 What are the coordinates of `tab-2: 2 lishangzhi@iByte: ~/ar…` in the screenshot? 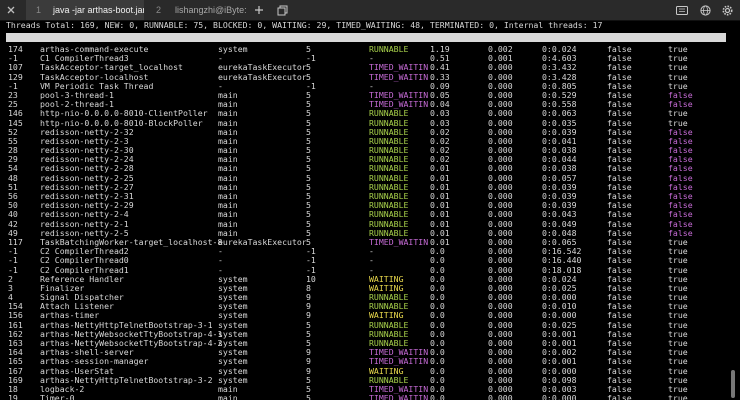 It's located at (197, 10).